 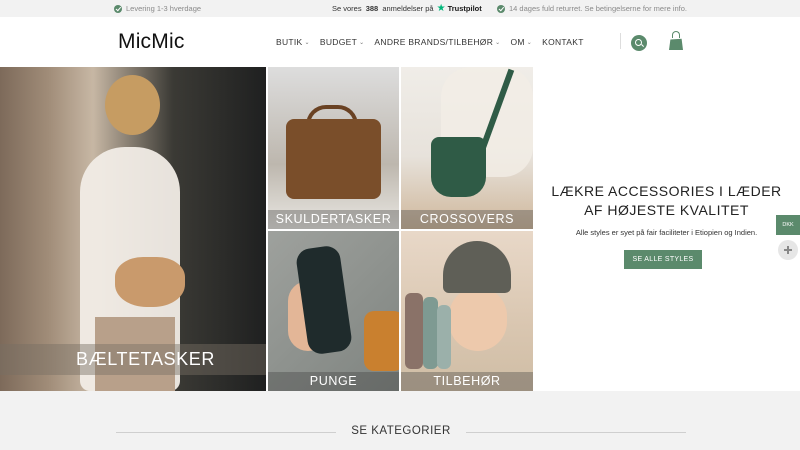 What do you see at coordinates (666, 191) in the screenshot?
I see `promo-title-line1: LÆKRE ACCESSORIES I LÆDER` at bounding box center [666, 191].